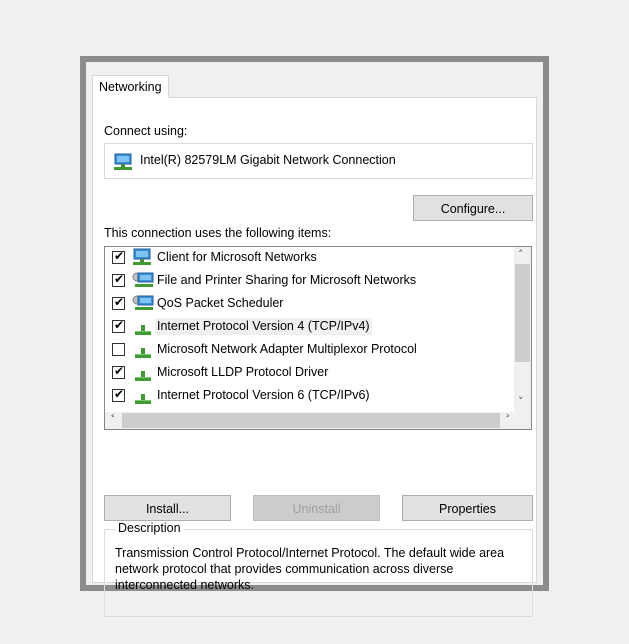  Describe the element at coordinates (144, 258) in the screenshot. I see `network-client-icon` at that location.